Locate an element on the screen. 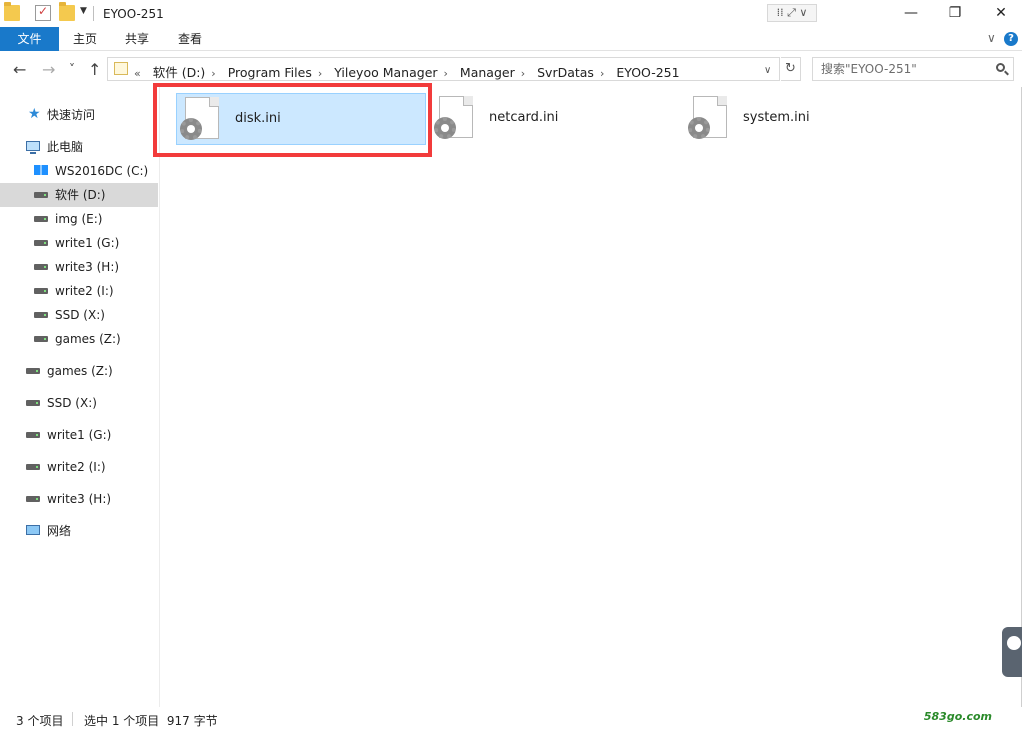 The width and height of the screenshot is (1022, 731). minimize-button: — is located at coordinates (911, 13).